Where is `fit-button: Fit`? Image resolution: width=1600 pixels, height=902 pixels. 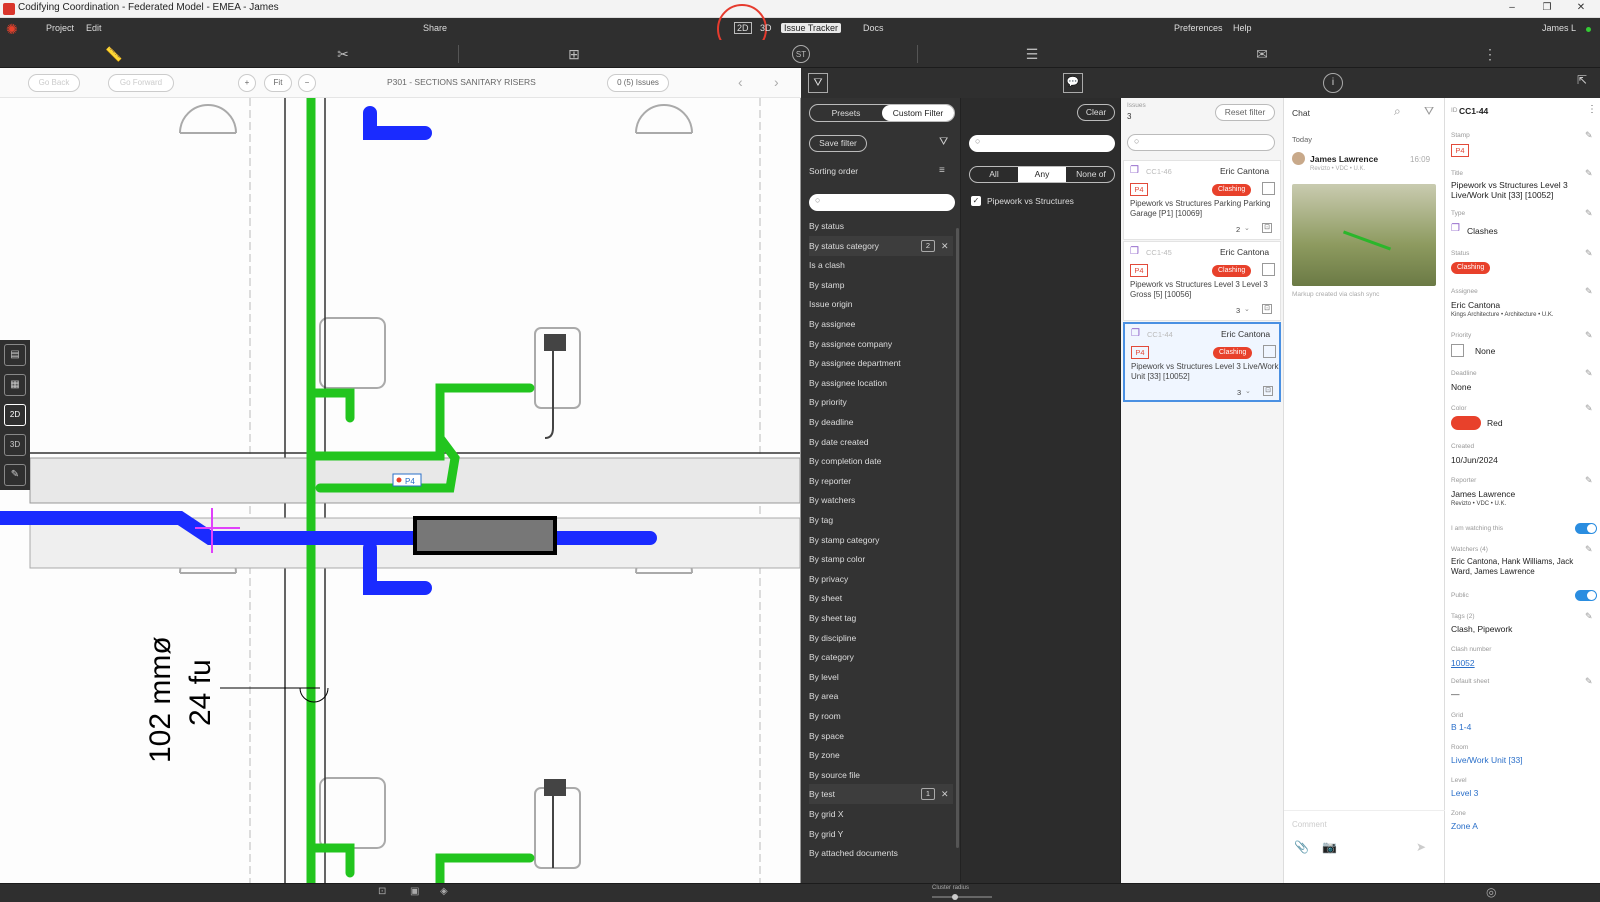
fit-button: Fit is located at coordinates (278, 83).